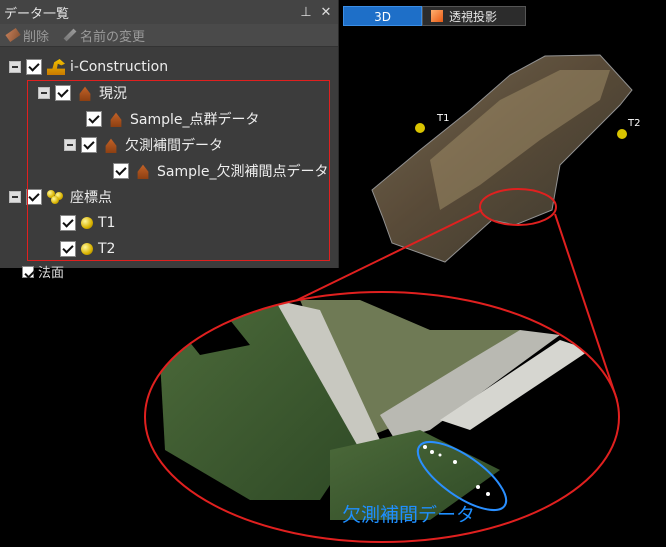 This screenshot has width=666, height=547. Describe the element at coordinates (634, 123) in the screenshot. I see `t2-label: T2` at that location.